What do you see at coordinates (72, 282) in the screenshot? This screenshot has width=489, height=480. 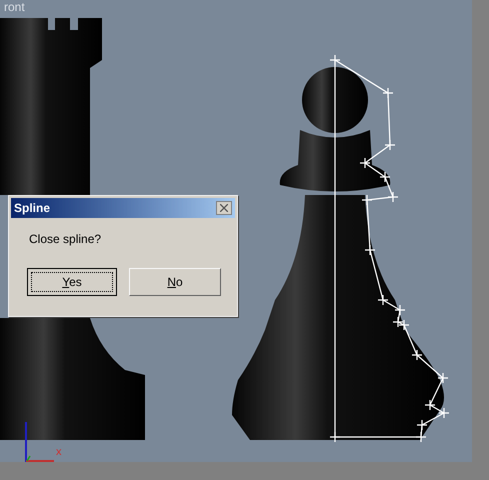 I see `dialog-button: Yes` at bounding box center [72, 282].